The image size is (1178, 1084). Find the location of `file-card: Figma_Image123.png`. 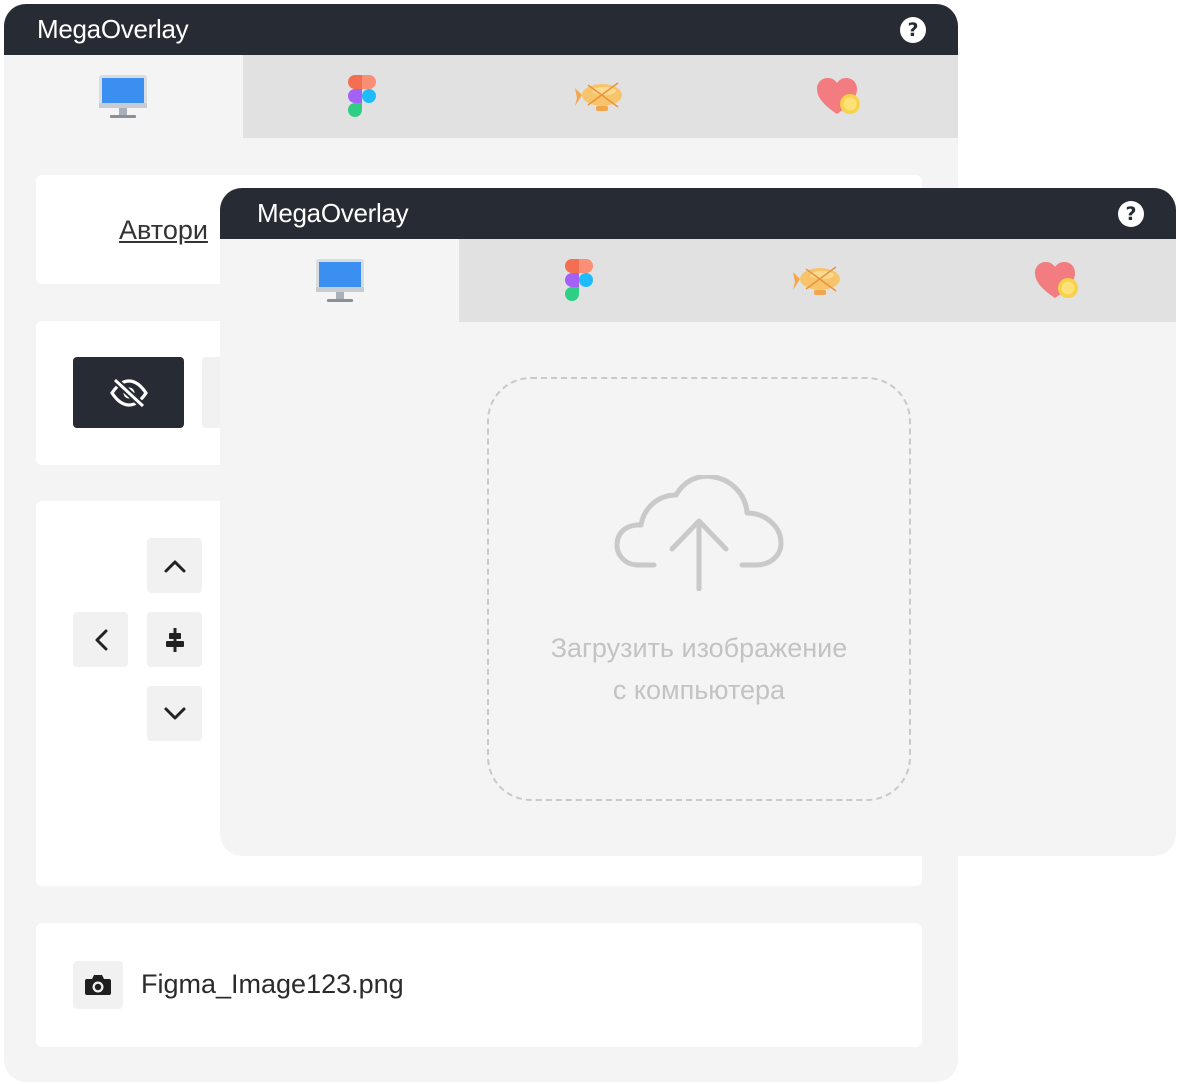

file-card: Figma_Image123.png is located at coordinates (479, 985).